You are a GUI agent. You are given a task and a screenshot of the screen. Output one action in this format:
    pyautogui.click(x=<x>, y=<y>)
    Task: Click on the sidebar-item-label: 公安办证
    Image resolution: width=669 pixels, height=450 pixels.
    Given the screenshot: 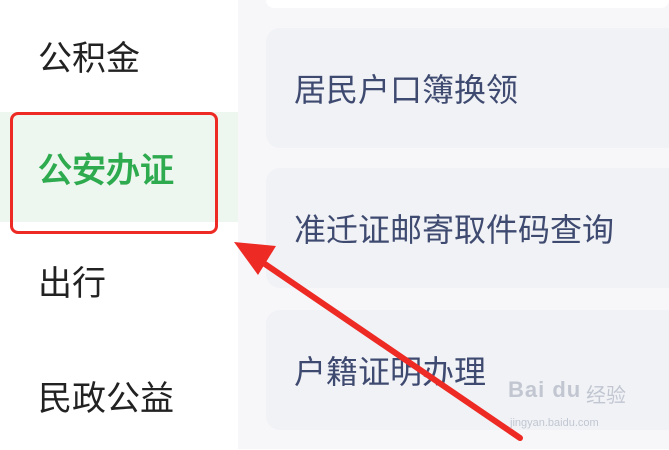 What is the action you would take?
    pyautogui.click(x=106, y=170)
    